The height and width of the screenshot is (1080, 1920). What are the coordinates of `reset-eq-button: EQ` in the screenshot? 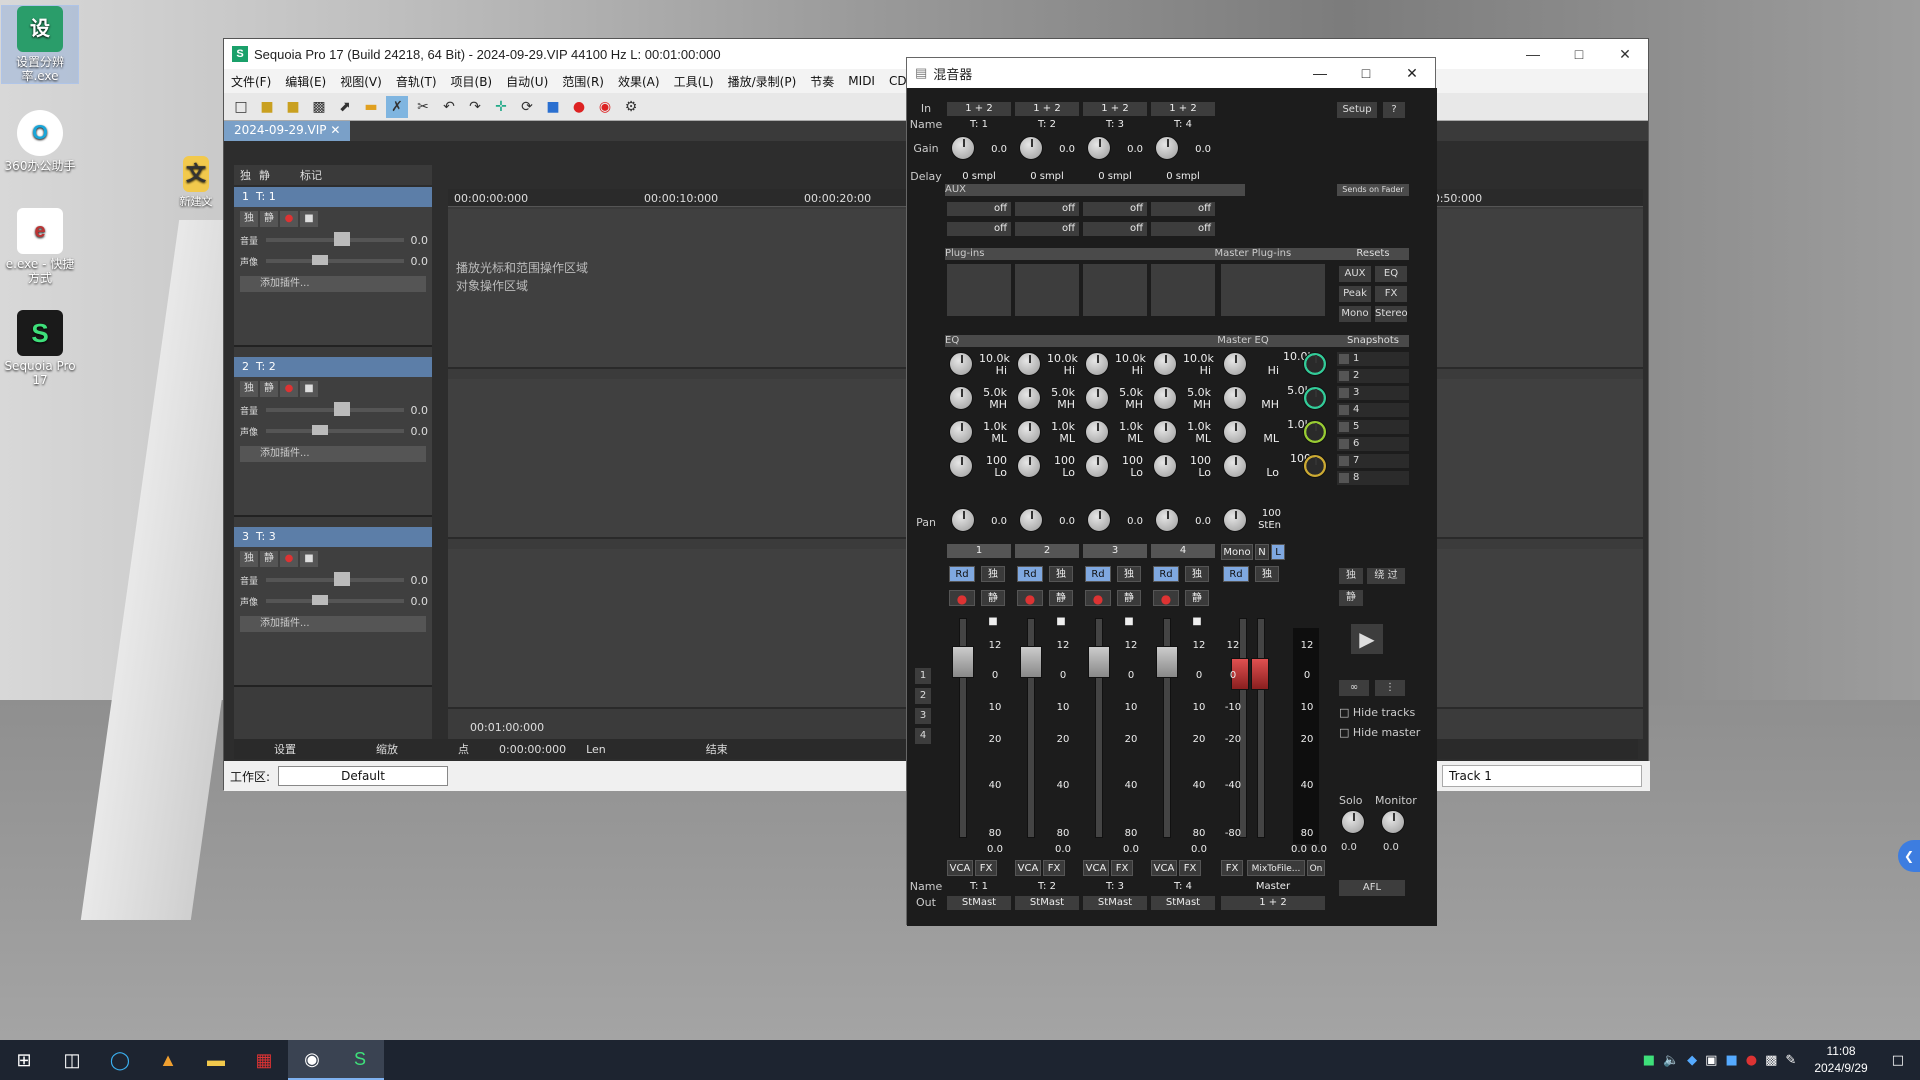 It's located at (1391, 274).